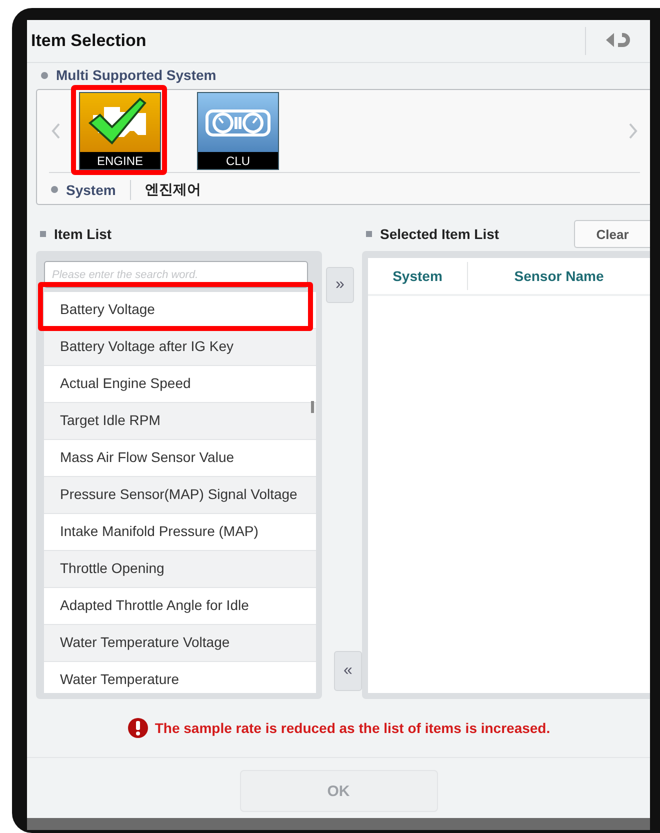  Describe the element at coordinates (180, 643) in the screenshot. I see `list-item: Water Temperature Voltage` at that location.